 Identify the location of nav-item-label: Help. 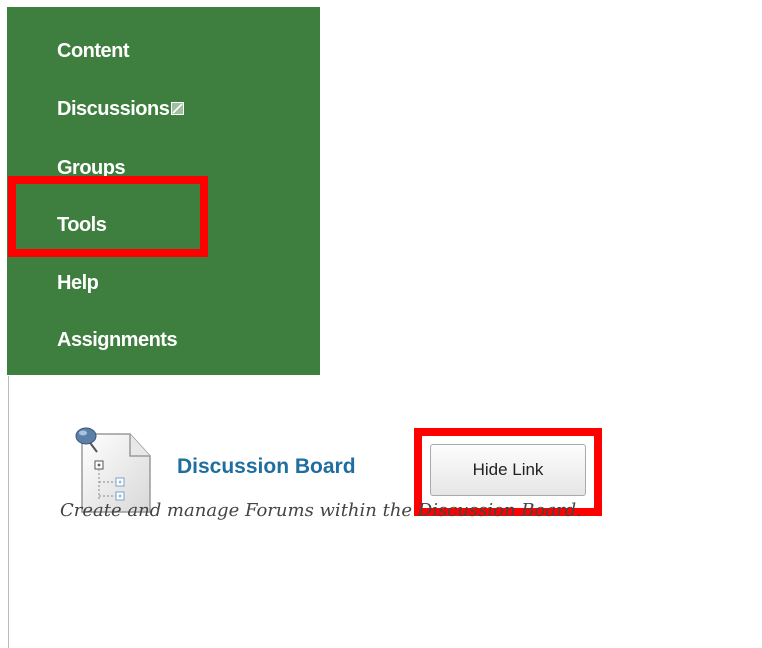
(78, 283).